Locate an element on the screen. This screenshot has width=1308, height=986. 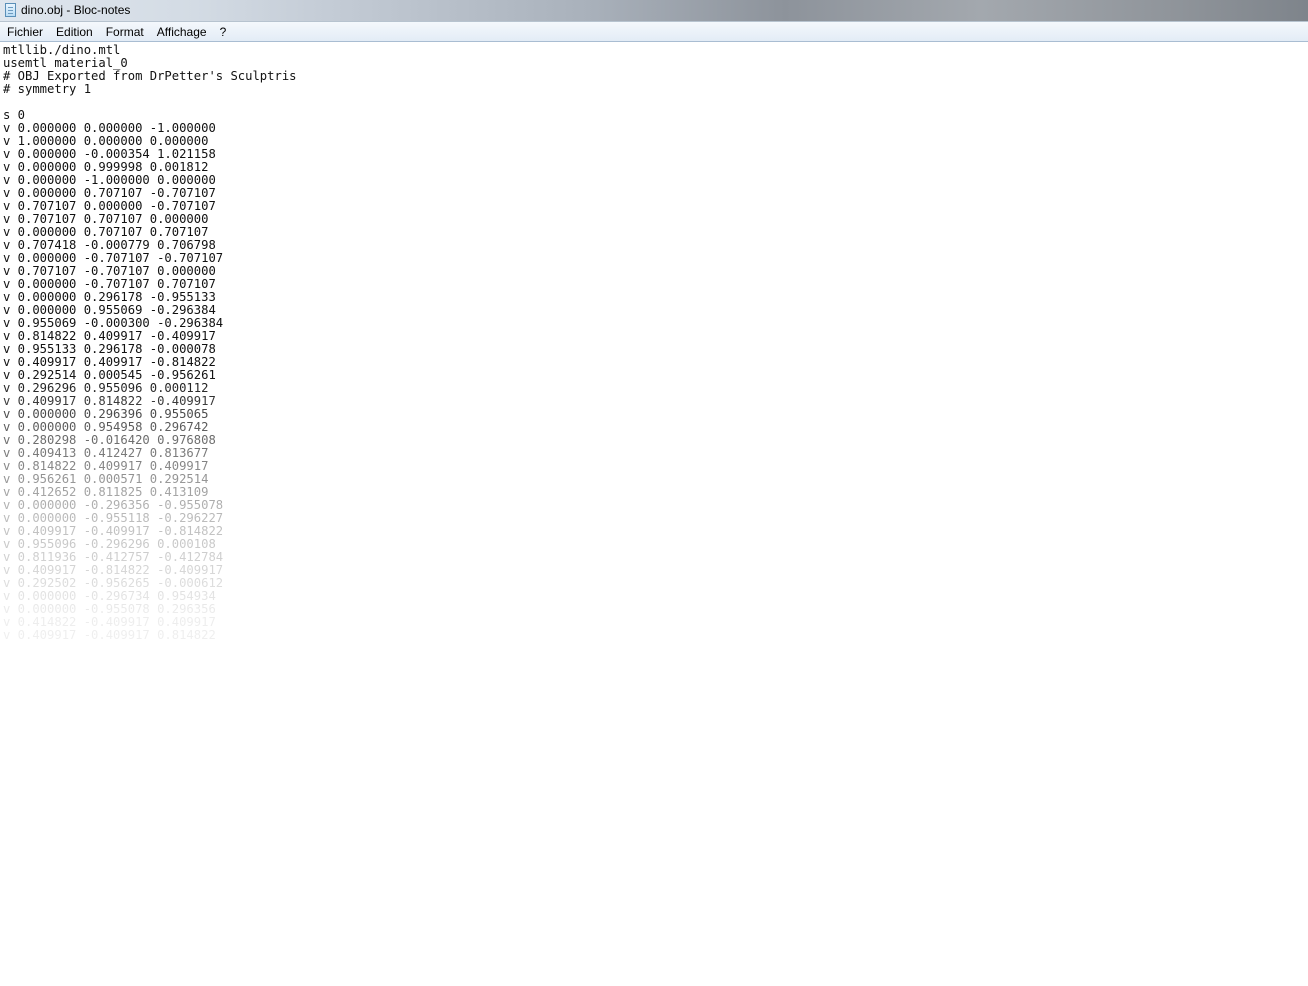
menu-help: ? is located at coordinates (223, 32).